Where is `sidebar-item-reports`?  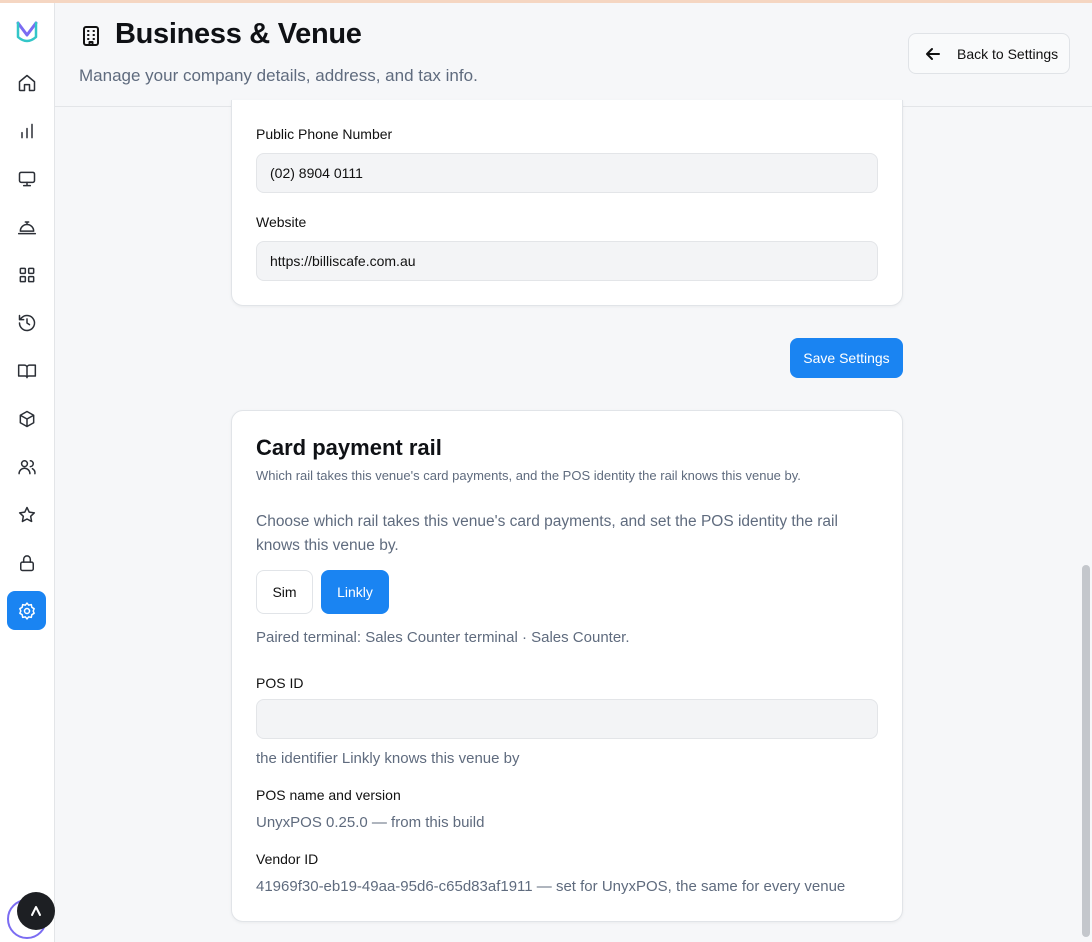
sidebar-item-reports is located at coordinates (26, 130).